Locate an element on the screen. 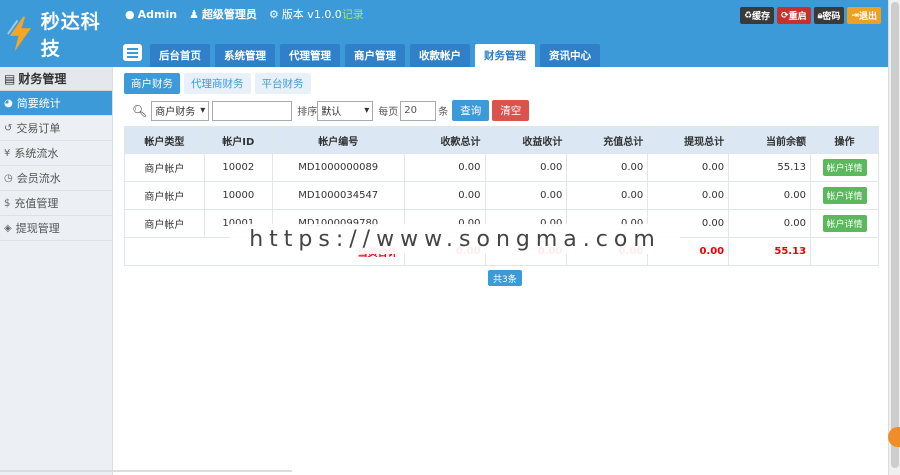 The image size is (900, 475). clock-icon: ◷ is located at coordinates (8, 178).